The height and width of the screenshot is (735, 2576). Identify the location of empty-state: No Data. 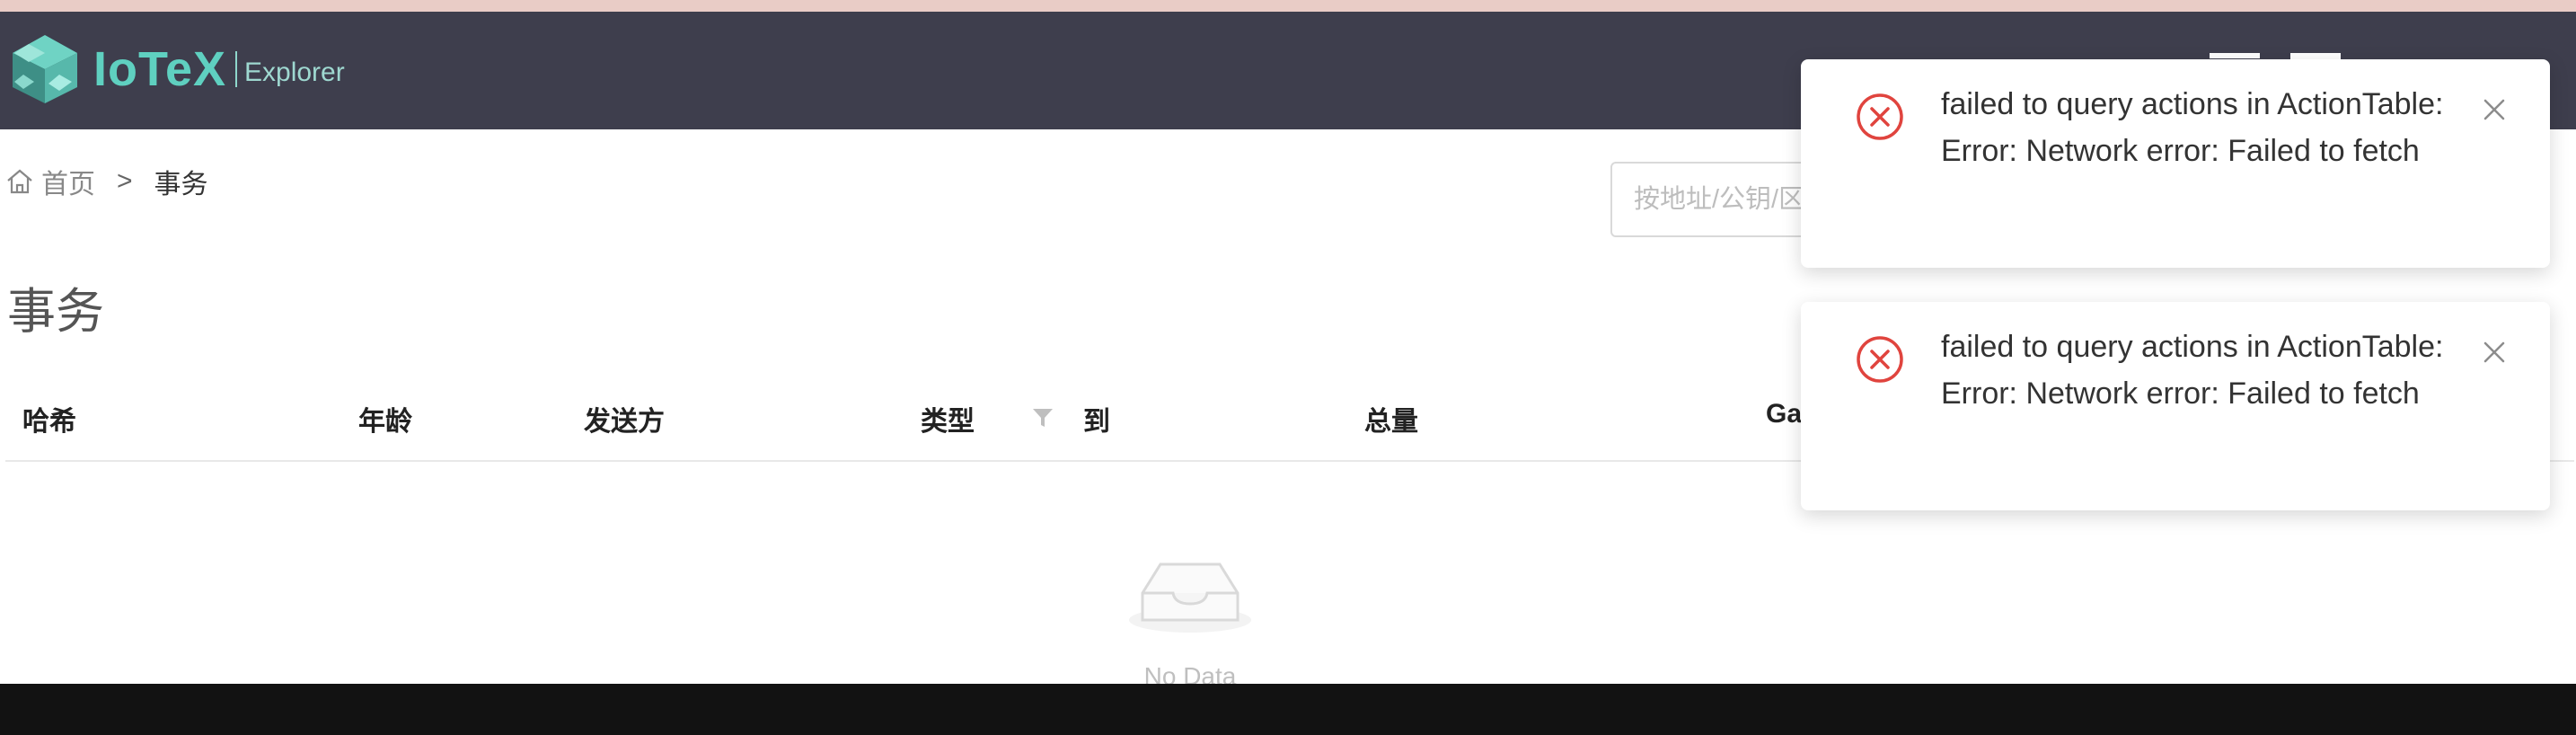
(1190, 619).